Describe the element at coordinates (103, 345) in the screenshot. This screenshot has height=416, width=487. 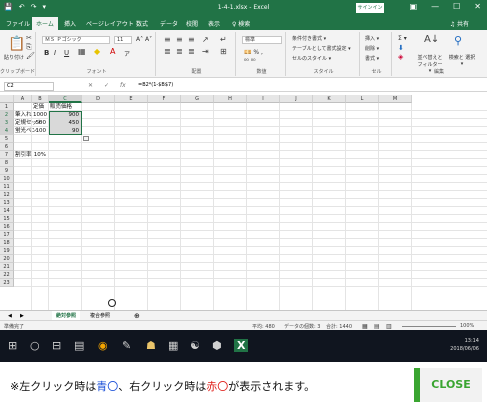
I see `chrome-icon: ◉` at that location.